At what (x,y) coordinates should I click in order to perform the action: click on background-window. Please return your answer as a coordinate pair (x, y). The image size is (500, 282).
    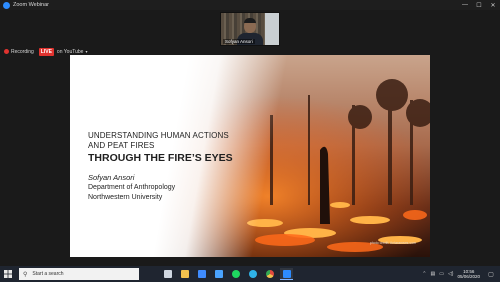
    Looking at the image, I should click on (272, 29).